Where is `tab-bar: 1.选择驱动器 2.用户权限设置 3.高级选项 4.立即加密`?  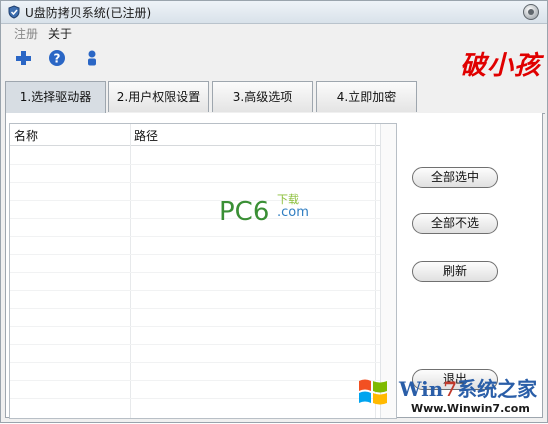
tab-bar: 1.选择驱动器 2.用户权限设置 3.高级选项 4.立即加密 is located at coordinates (275, 97).